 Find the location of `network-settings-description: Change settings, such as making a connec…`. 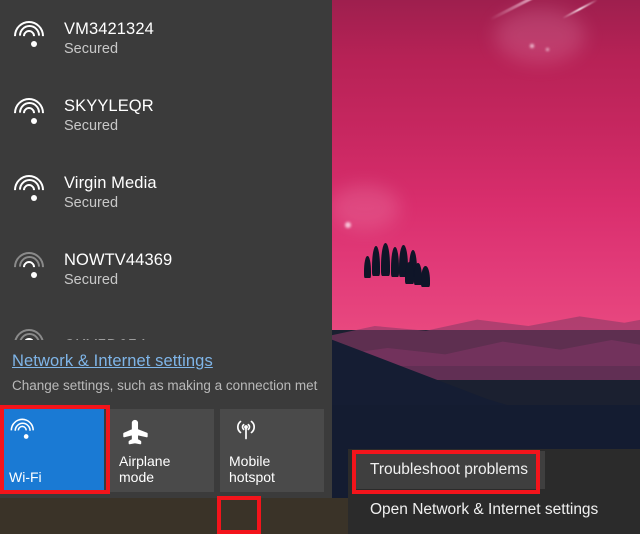

network-settings-description: Change settings, such as making a connec… is located at coordinates (165, 385).